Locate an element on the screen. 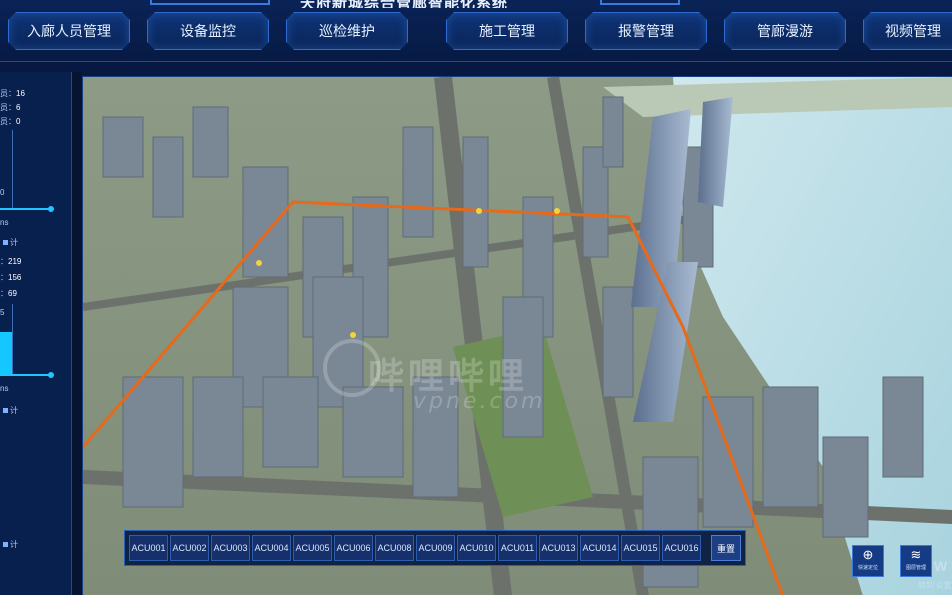 Image resolution: width=952 pixels, height=595 pixels. layer-management-button: ≋ 图层管理 is located at coordinates (916, 561).